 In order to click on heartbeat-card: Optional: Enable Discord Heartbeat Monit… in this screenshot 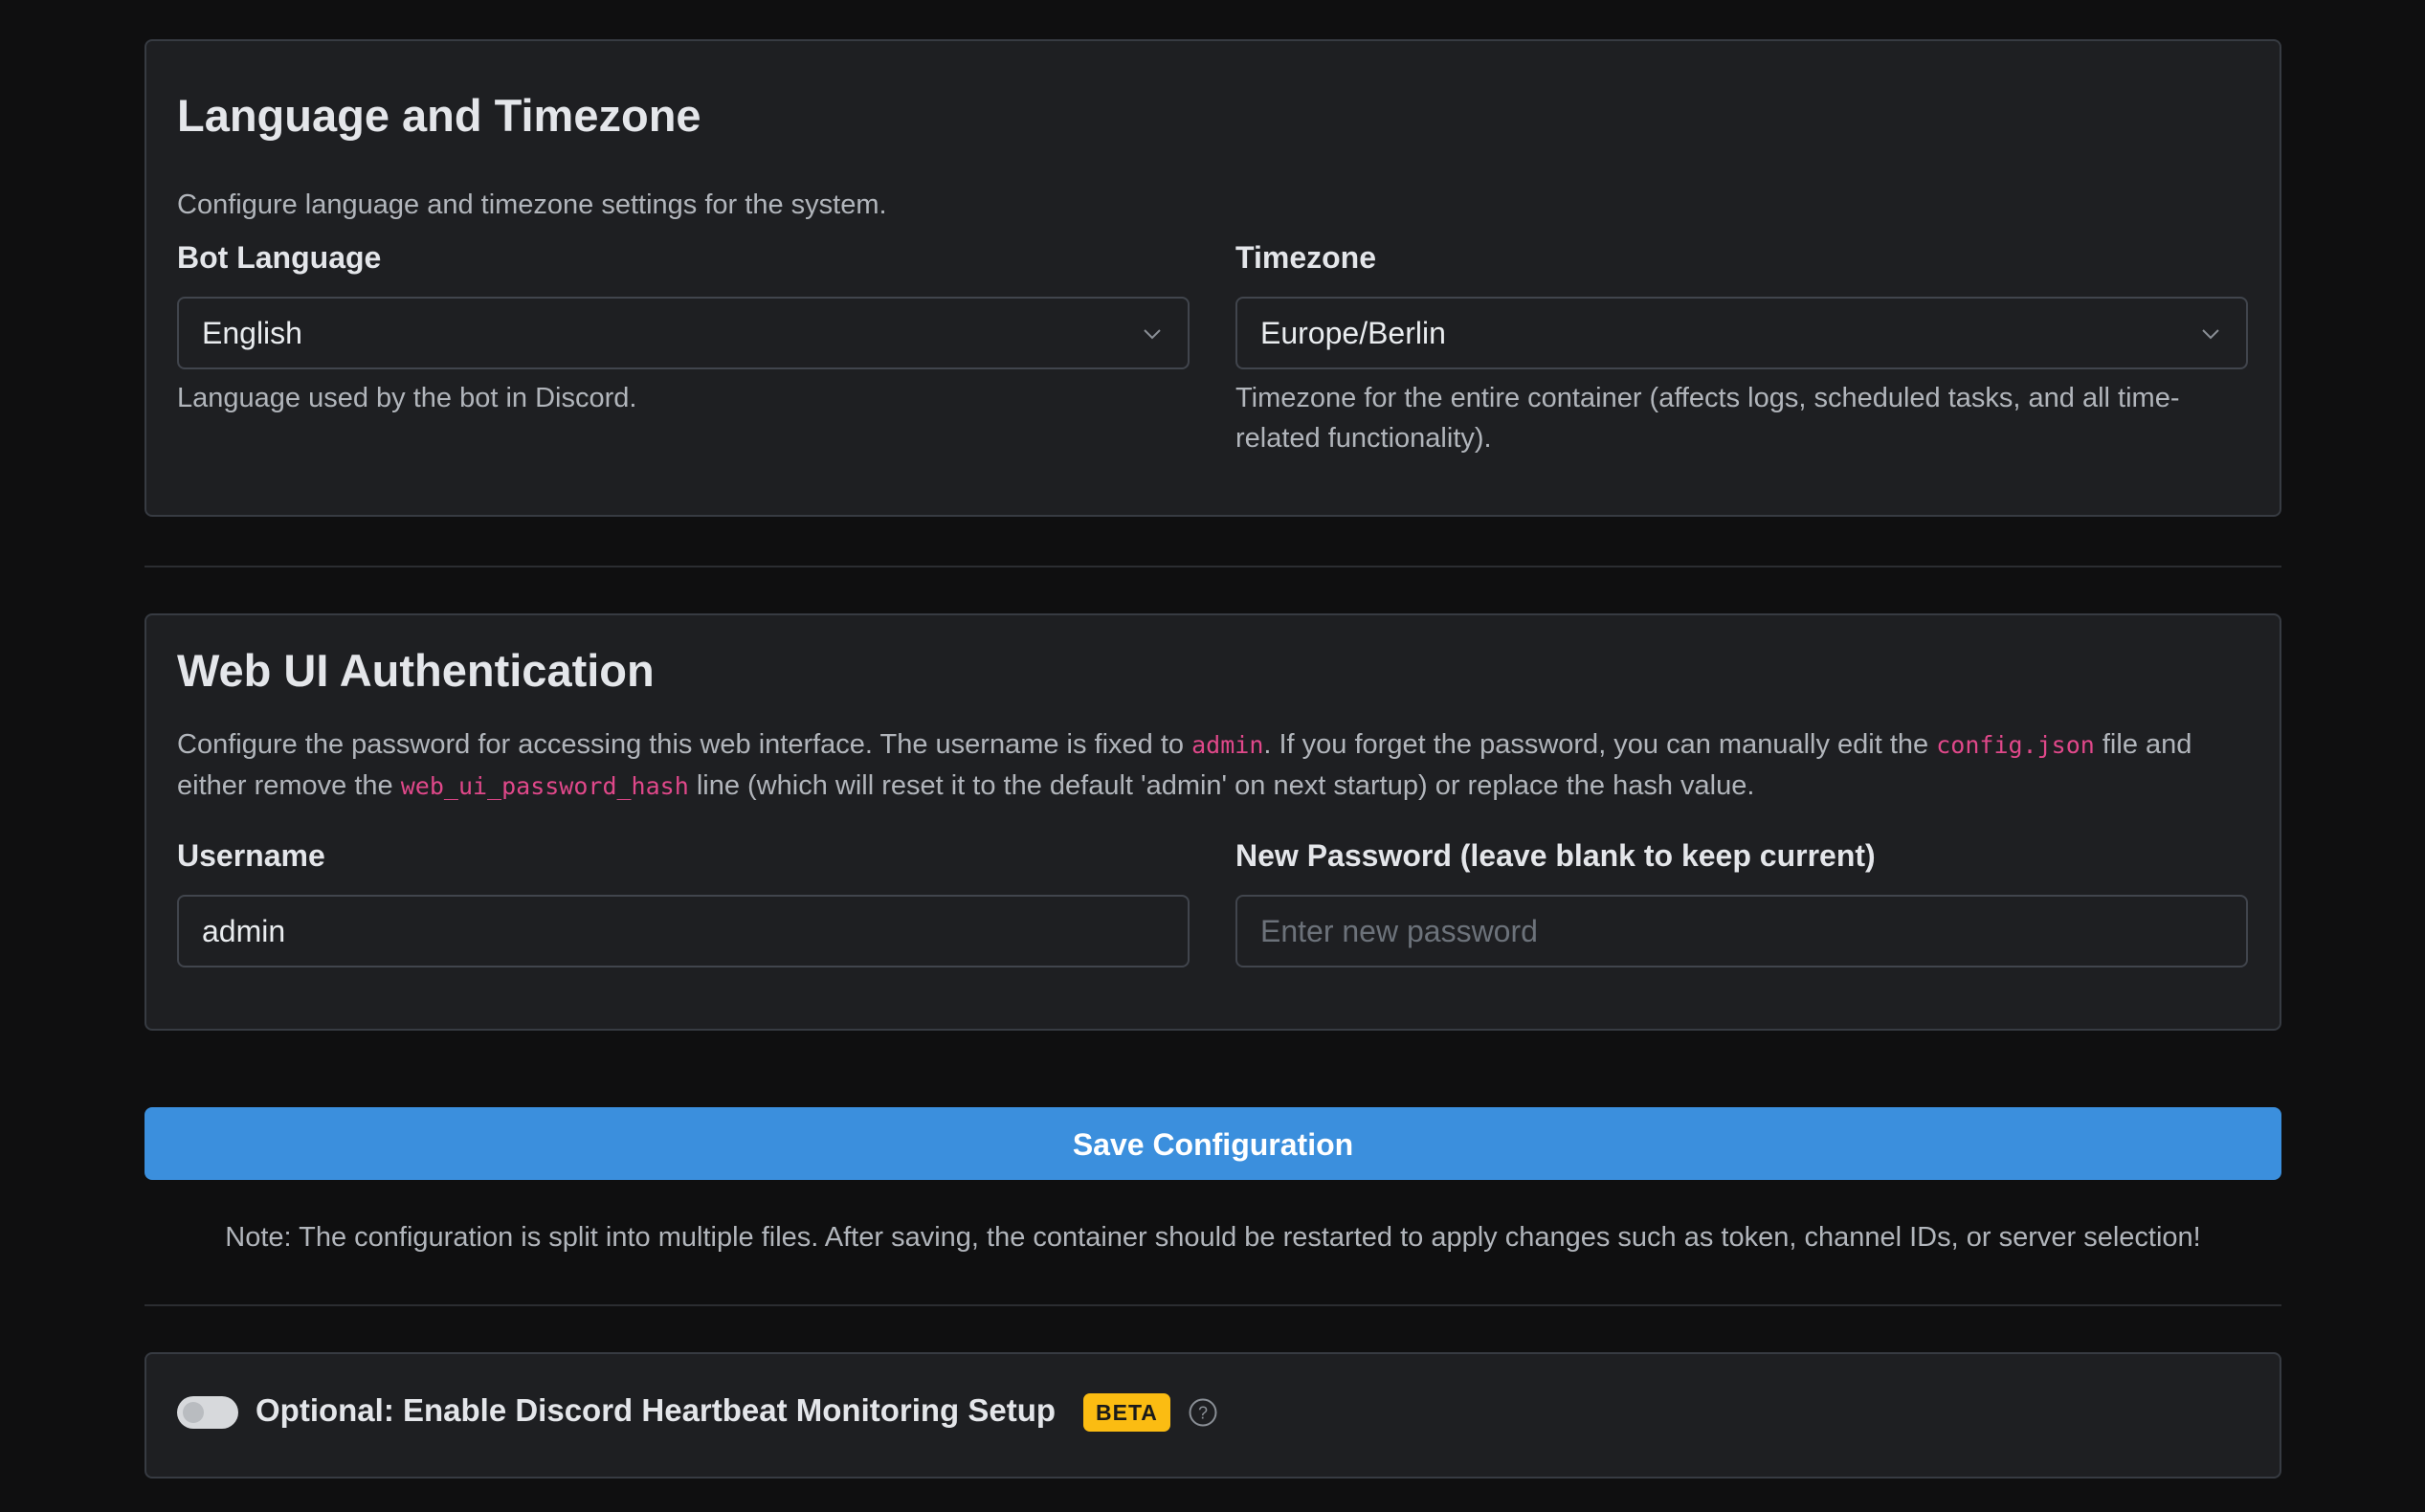, I will do `click(1213, 1415)`.